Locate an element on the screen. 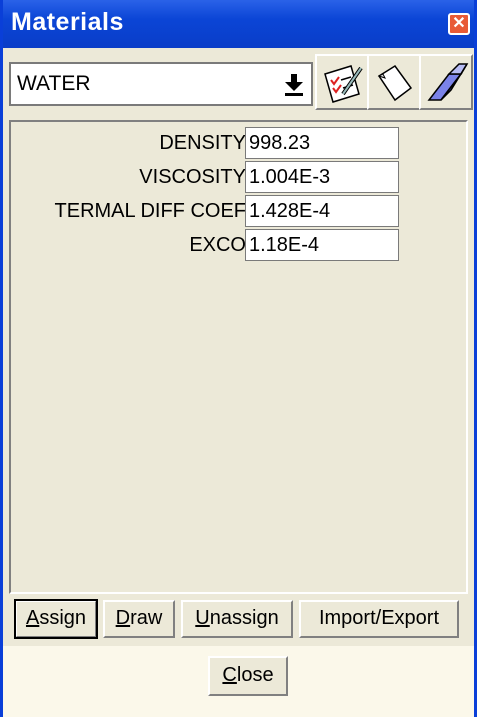 The width and height of the screenshot is (477, 717). property-row-exco: EXCO 1.18E-4 is located at coordinates (238, 246).